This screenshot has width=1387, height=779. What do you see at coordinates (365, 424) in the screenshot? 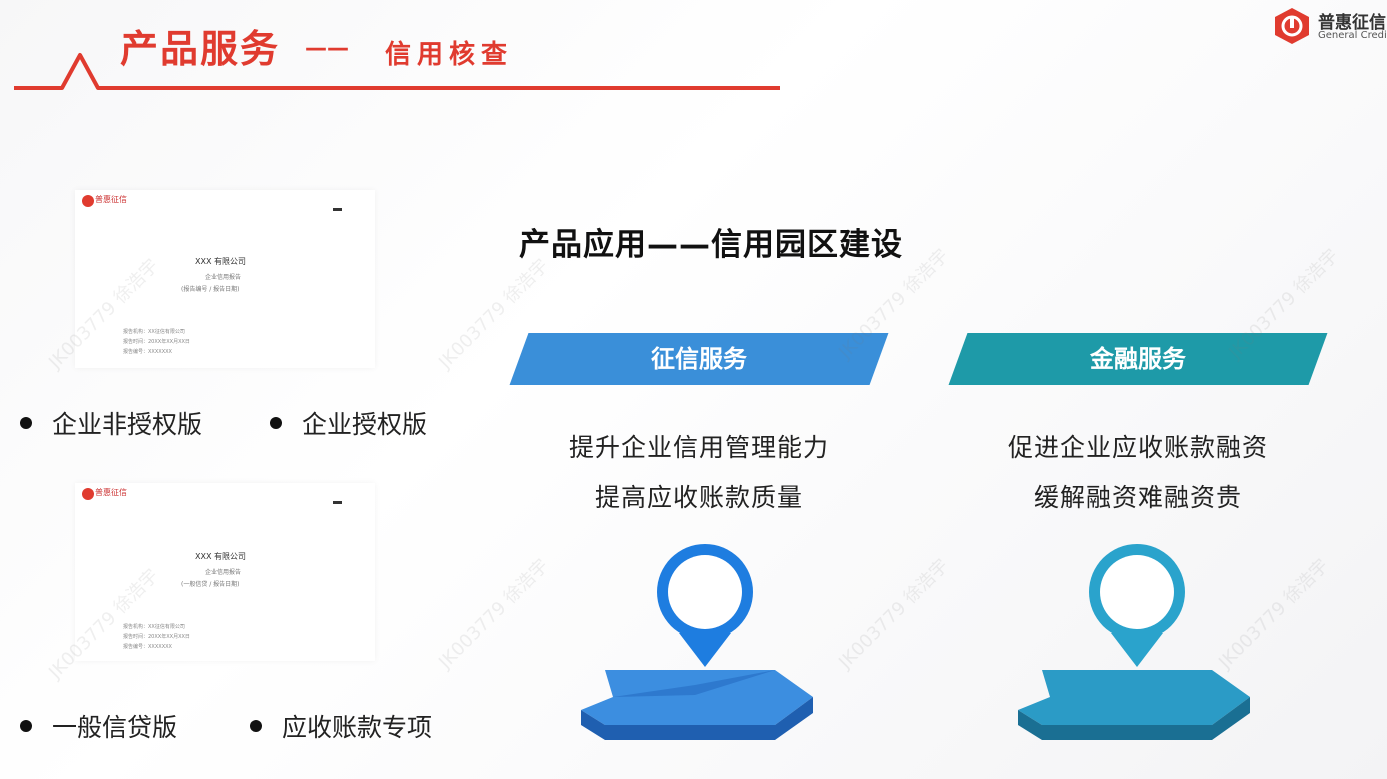
I see `bullet-label: 企业授权版` at bounding box center [365, 424].